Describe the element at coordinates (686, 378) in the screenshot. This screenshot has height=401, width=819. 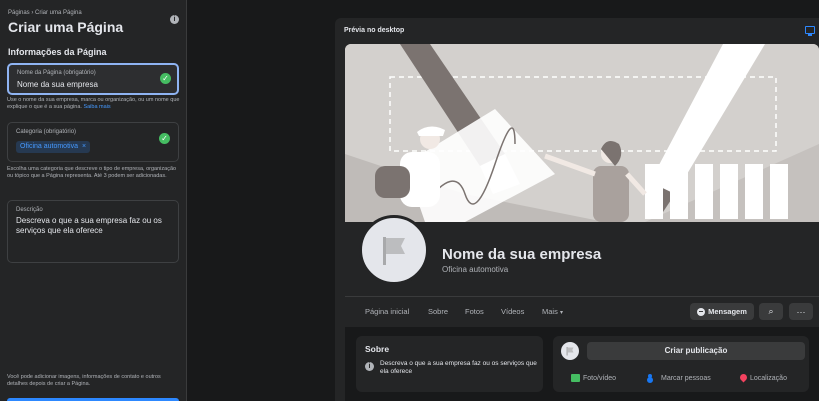
I see `tag-people-label: Marcar pessoas` at that location.